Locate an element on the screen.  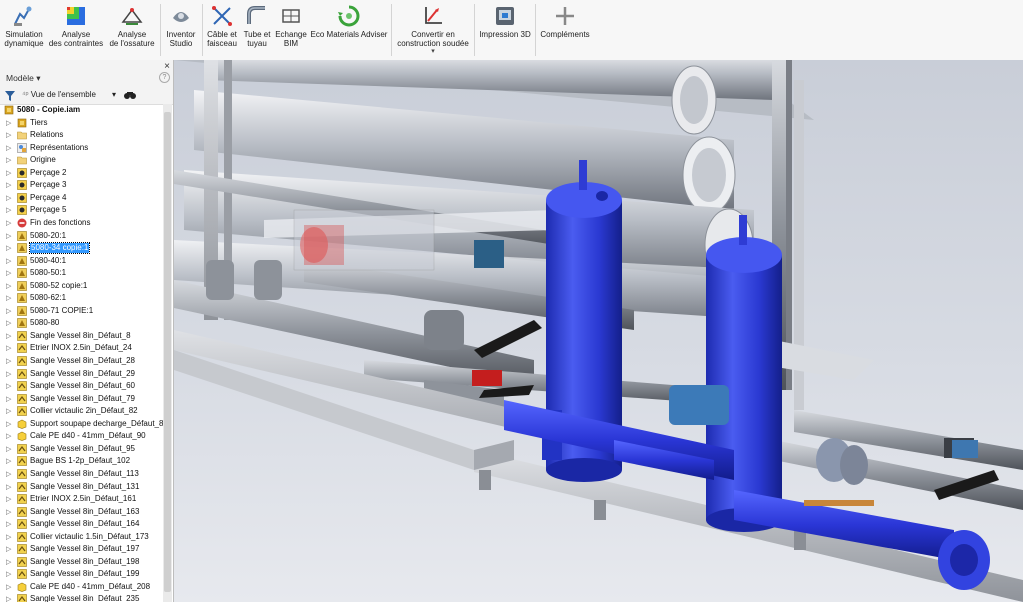
tree-item: ▷ Représentations is located at coordinates (81, 148).